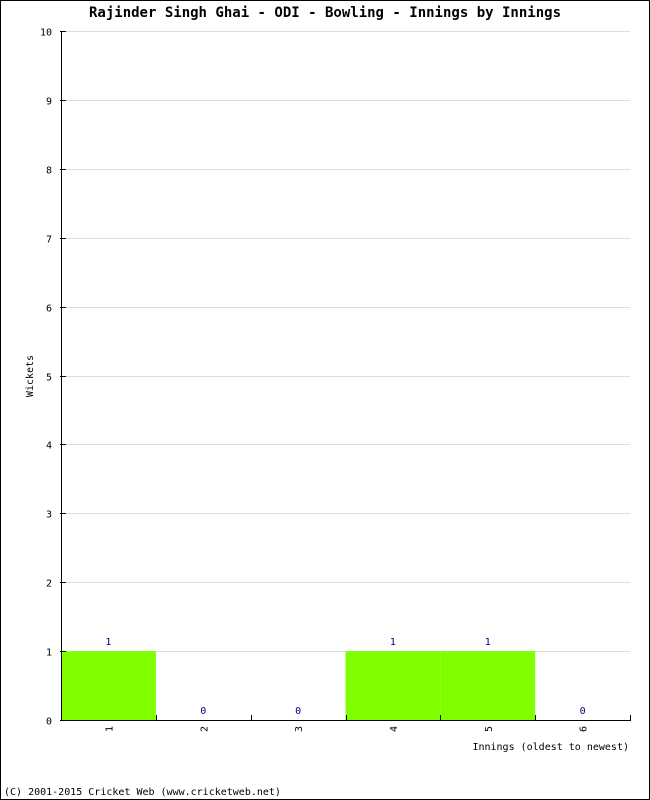 This screenshot has height=800, width=650. Describe the element at coordinates (109, 729) in the screenshot. I see `x-tick-label: 1` at that location.